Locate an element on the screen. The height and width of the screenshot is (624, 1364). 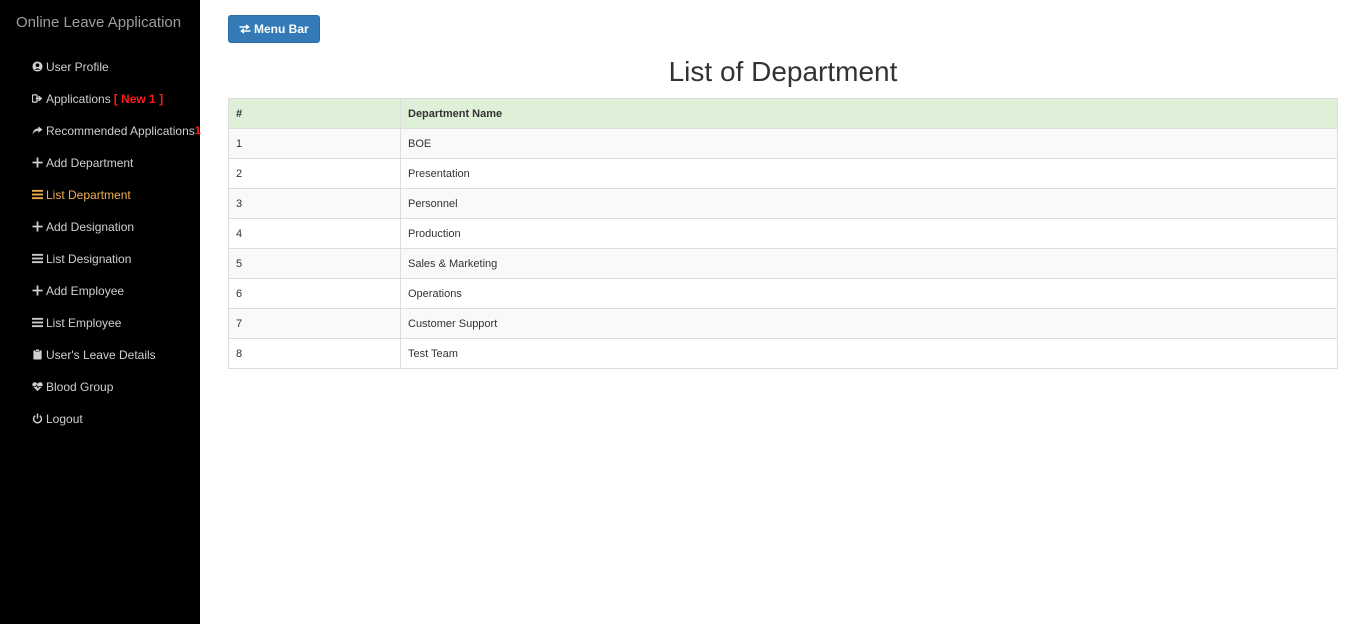
department-name-cell: Production is located at coordinates (869, 233).